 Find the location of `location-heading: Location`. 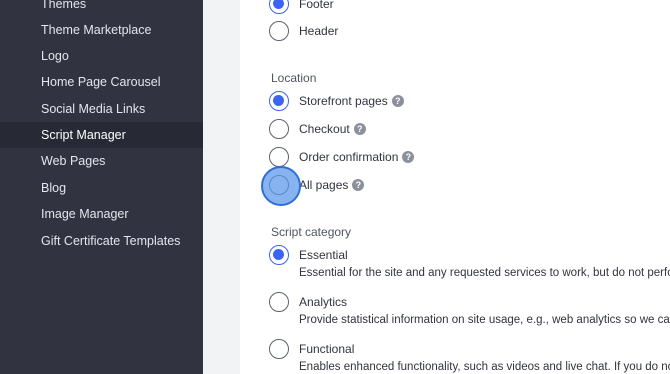

location-heading: Location is located at coordinates (294, 78).